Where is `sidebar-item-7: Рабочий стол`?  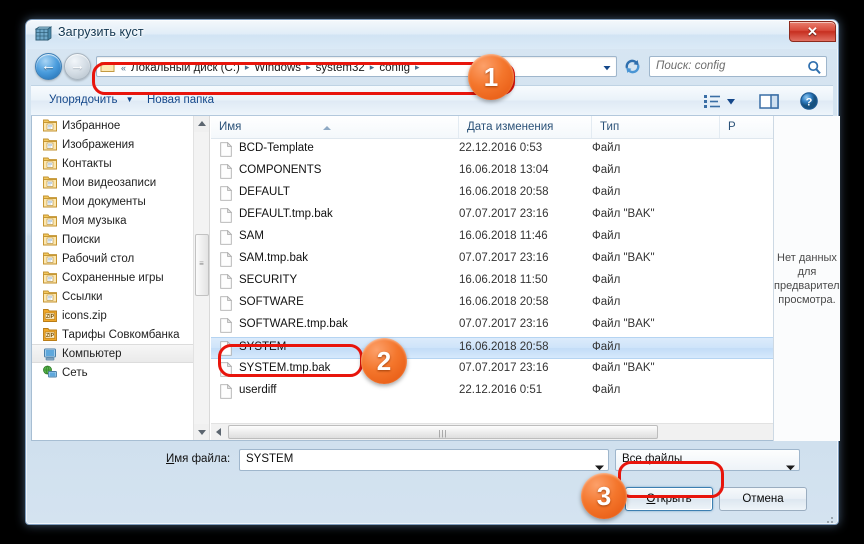
sidebar-item-7: Рабочий стол is located at coordinates (120, 258).